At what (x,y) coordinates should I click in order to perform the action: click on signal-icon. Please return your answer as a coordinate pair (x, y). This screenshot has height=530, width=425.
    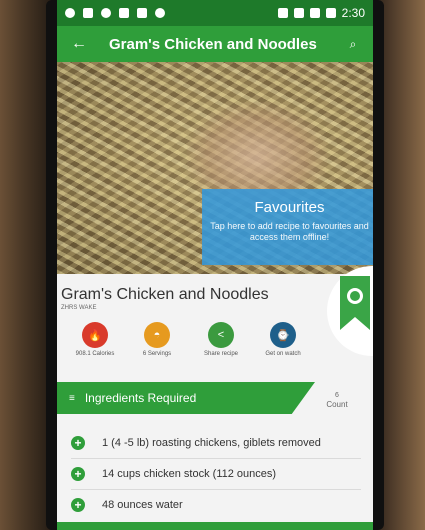
    Looking at the image, I should click on (314, 13).